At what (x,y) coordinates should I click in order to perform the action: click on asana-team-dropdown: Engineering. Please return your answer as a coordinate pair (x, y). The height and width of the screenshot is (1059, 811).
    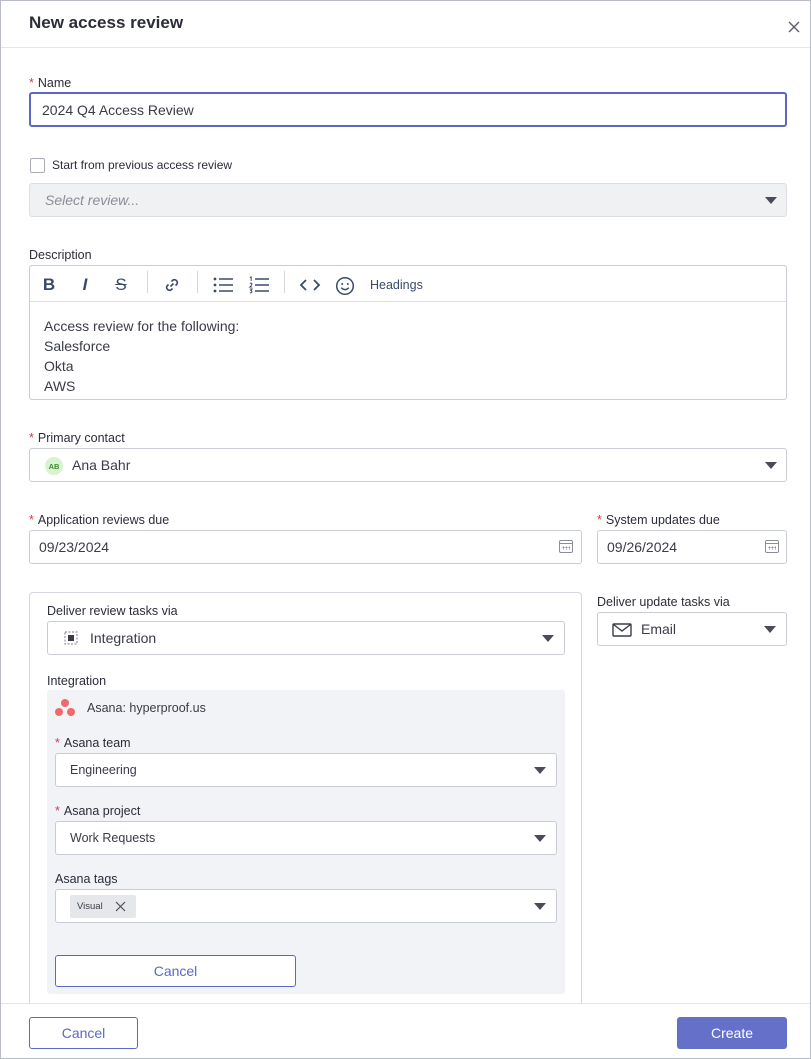
    Looking at the image, I should click on (306, 770).